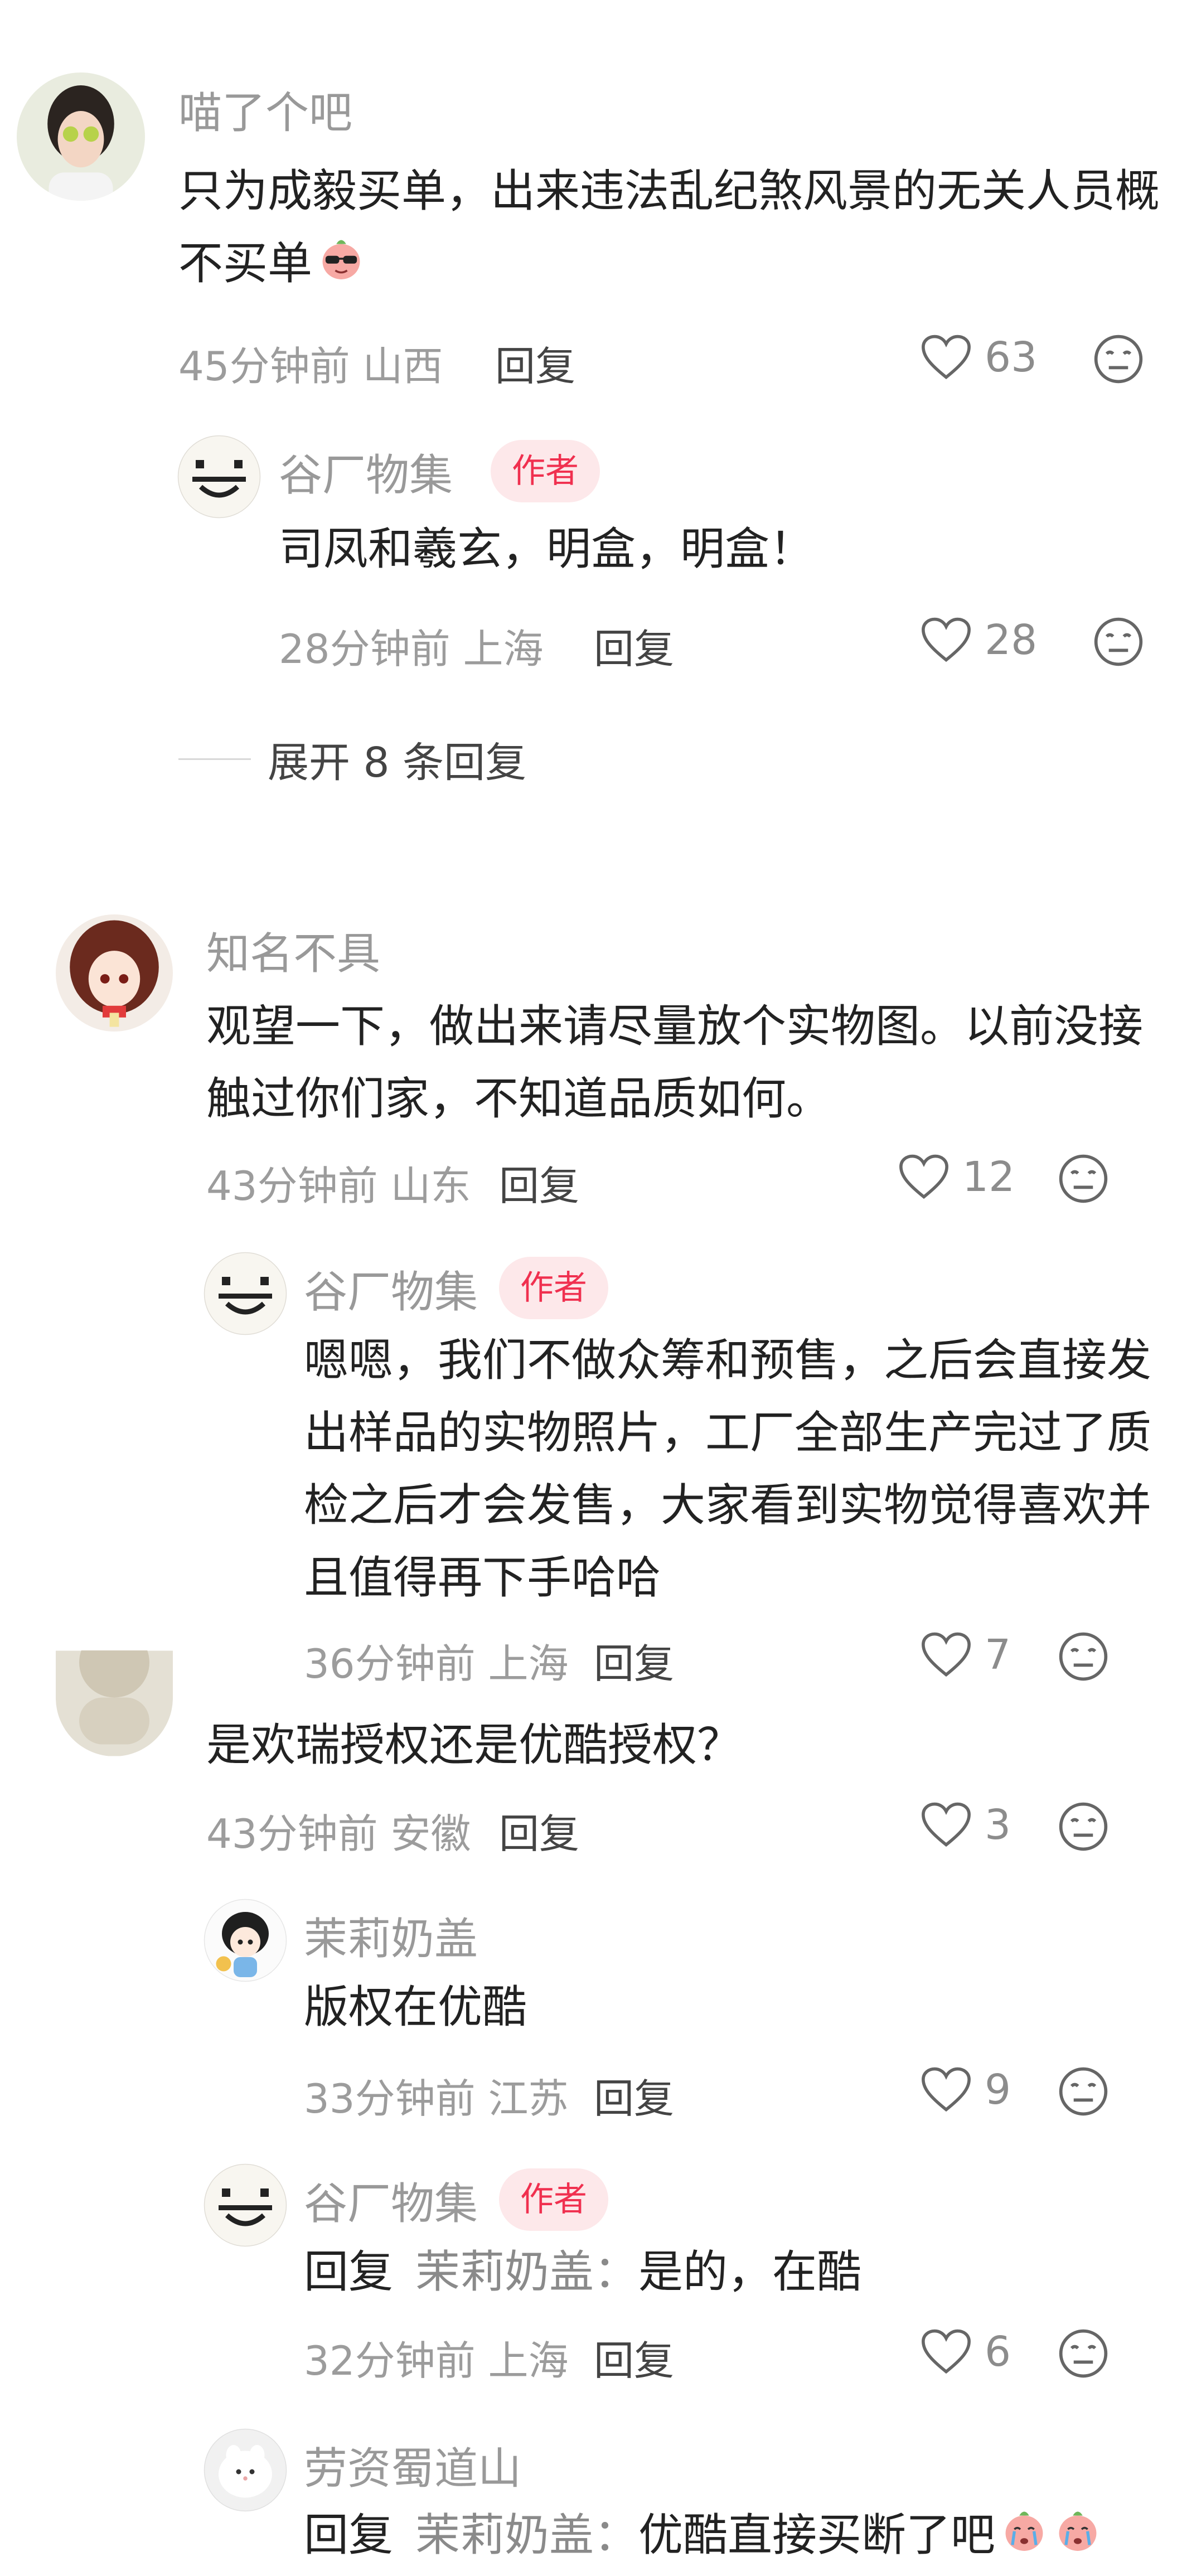  What do you see at coordinates (978, 640) in the screenshot?
I see `like-button: 28` at bounding box center [978, 640].